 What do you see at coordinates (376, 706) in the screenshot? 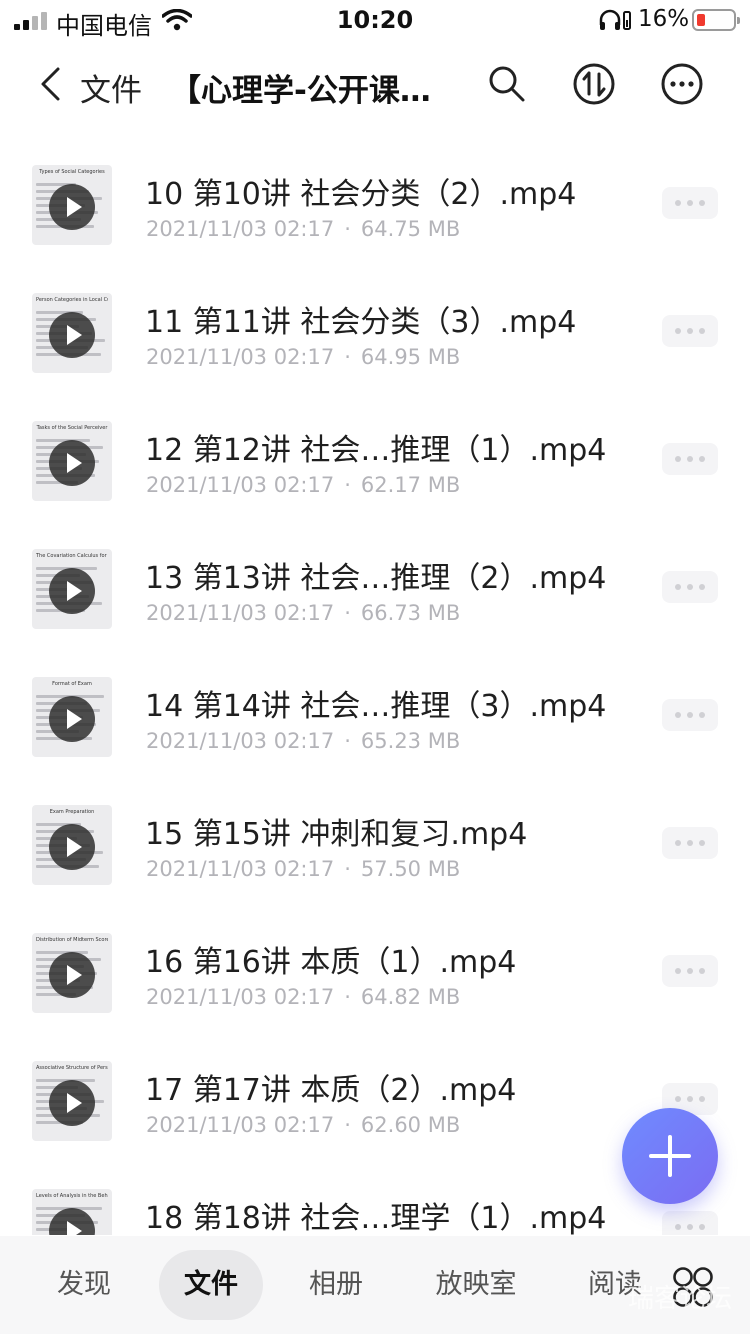
I see `file-name: 14 第14讲 社会…推理（3）.mp4` at bounding box center [376, 706].